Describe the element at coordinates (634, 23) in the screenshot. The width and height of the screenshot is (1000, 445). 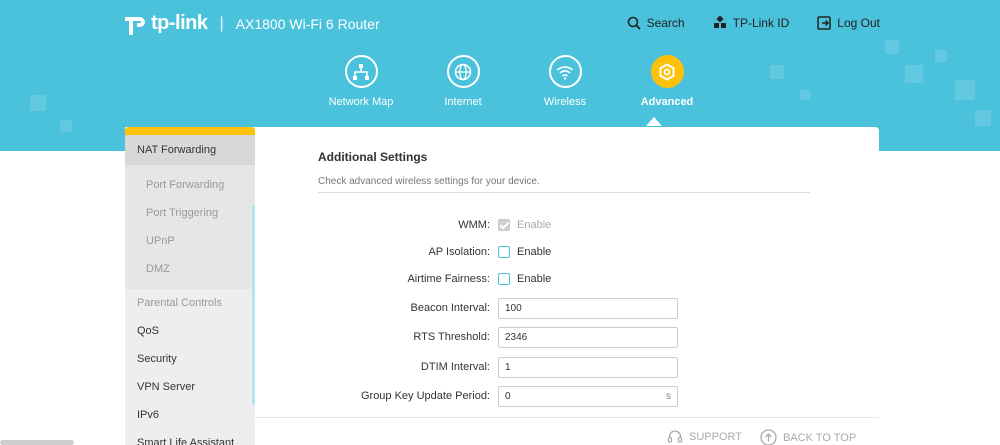
I see `search-icon` at that location.